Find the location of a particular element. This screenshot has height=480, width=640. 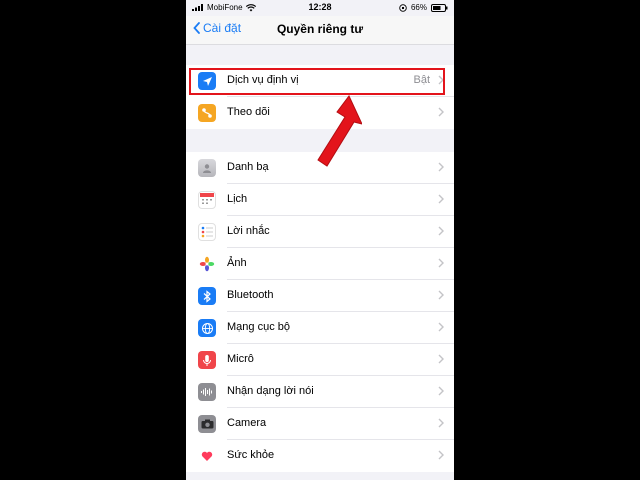

row-label: Lịch is located at coordinates (237, 199).